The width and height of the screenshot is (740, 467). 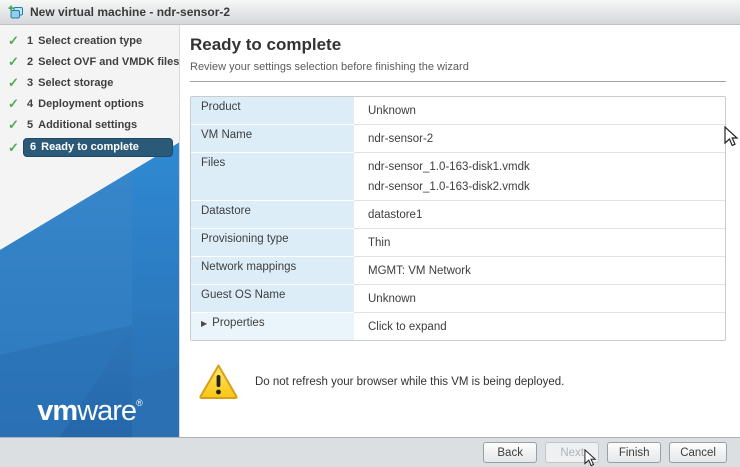 I want to click on row-value: ndr-sensor-2, so click(x=401, y=139).